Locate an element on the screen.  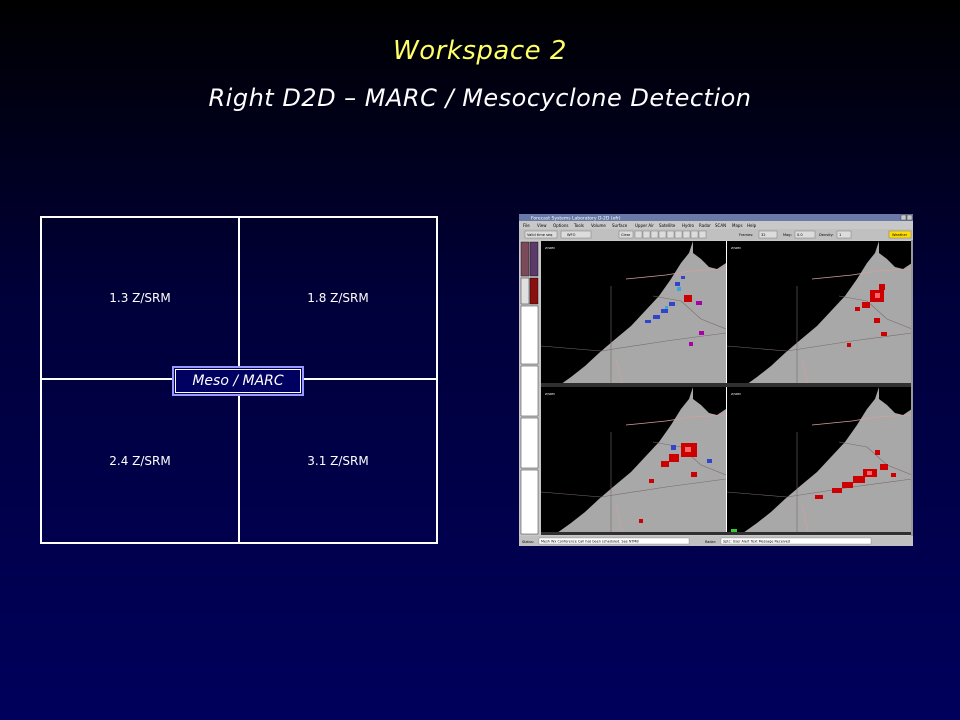
menu-scan: SCAN is located at coordinates (720, 225).